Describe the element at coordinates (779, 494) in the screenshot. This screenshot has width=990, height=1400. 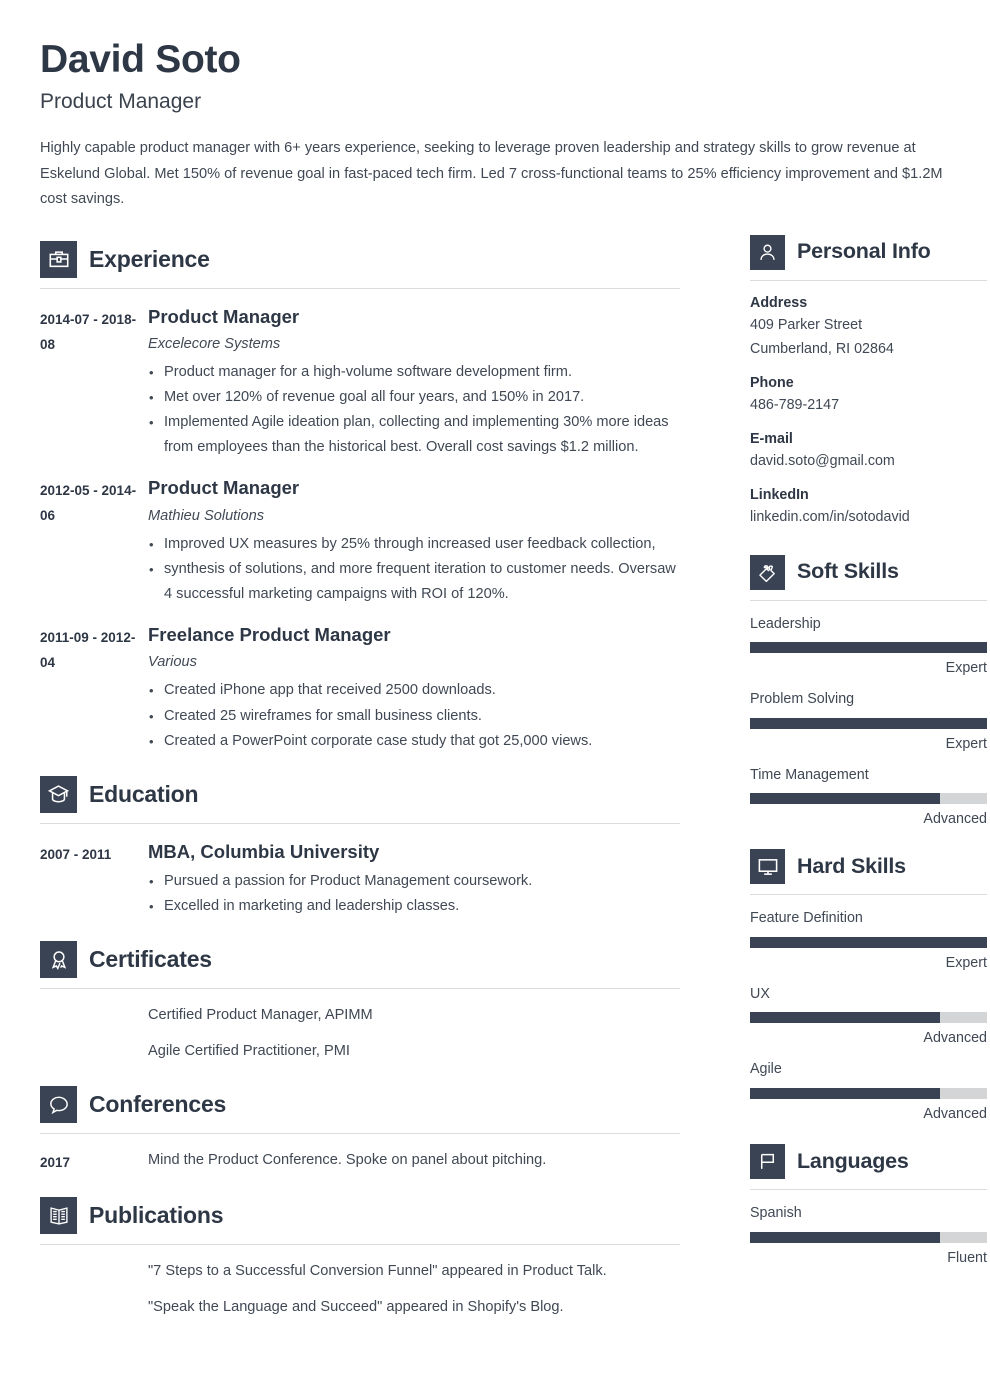
I see `field-label: LinkedIn` at that location.